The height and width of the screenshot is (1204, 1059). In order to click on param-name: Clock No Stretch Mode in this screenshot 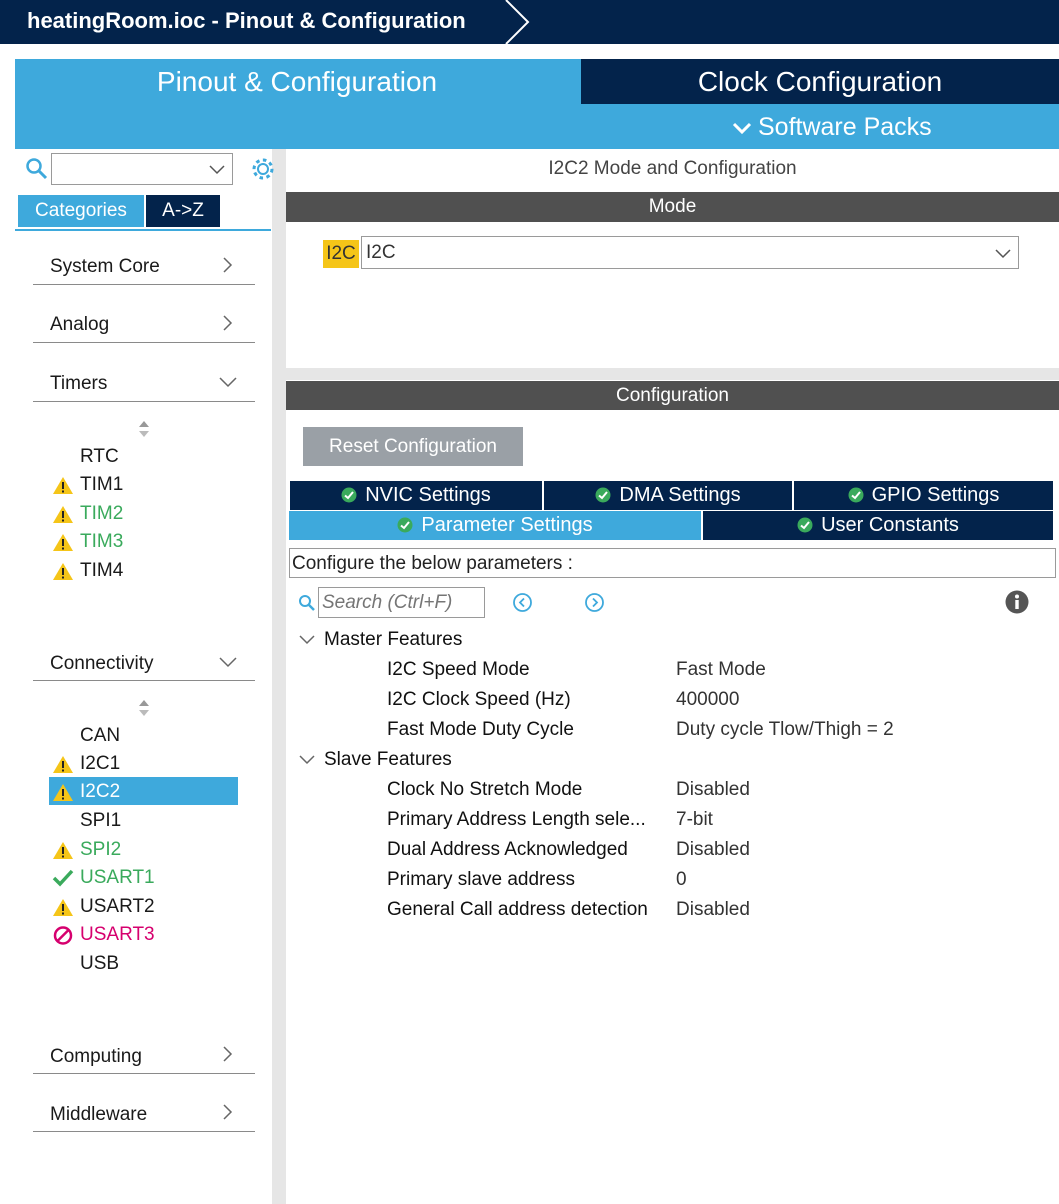, I will do `click(484, 790)`.